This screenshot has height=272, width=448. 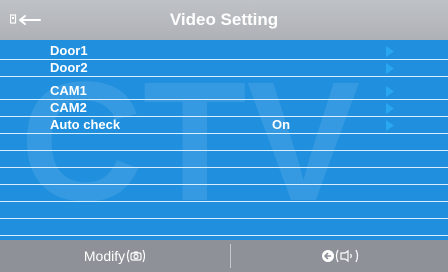 I want to click on footer-bar: Modify, so click(x=224, y=256).